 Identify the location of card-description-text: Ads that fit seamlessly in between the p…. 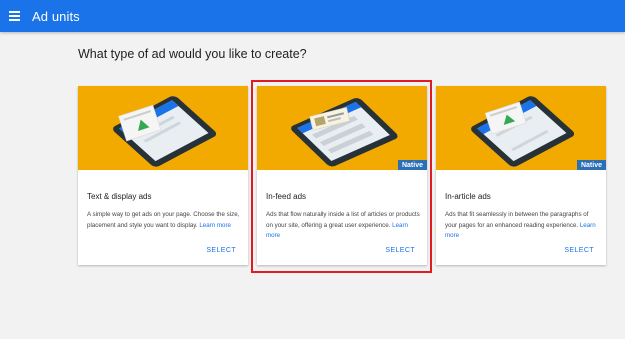
(517, 220).